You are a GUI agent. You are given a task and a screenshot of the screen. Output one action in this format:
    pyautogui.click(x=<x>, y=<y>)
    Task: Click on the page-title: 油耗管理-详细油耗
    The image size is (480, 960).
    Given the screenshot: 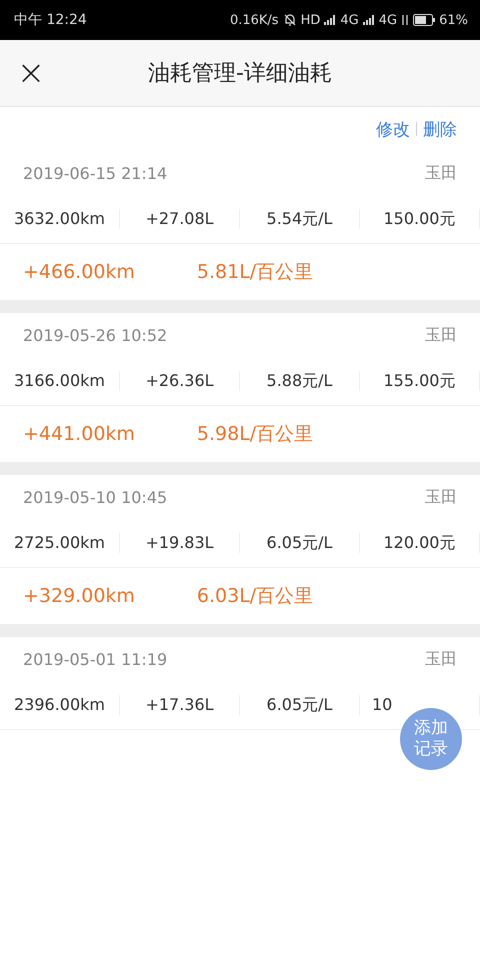 What is the action you would take?
    pyautogui.click(x=240, y=74)
    